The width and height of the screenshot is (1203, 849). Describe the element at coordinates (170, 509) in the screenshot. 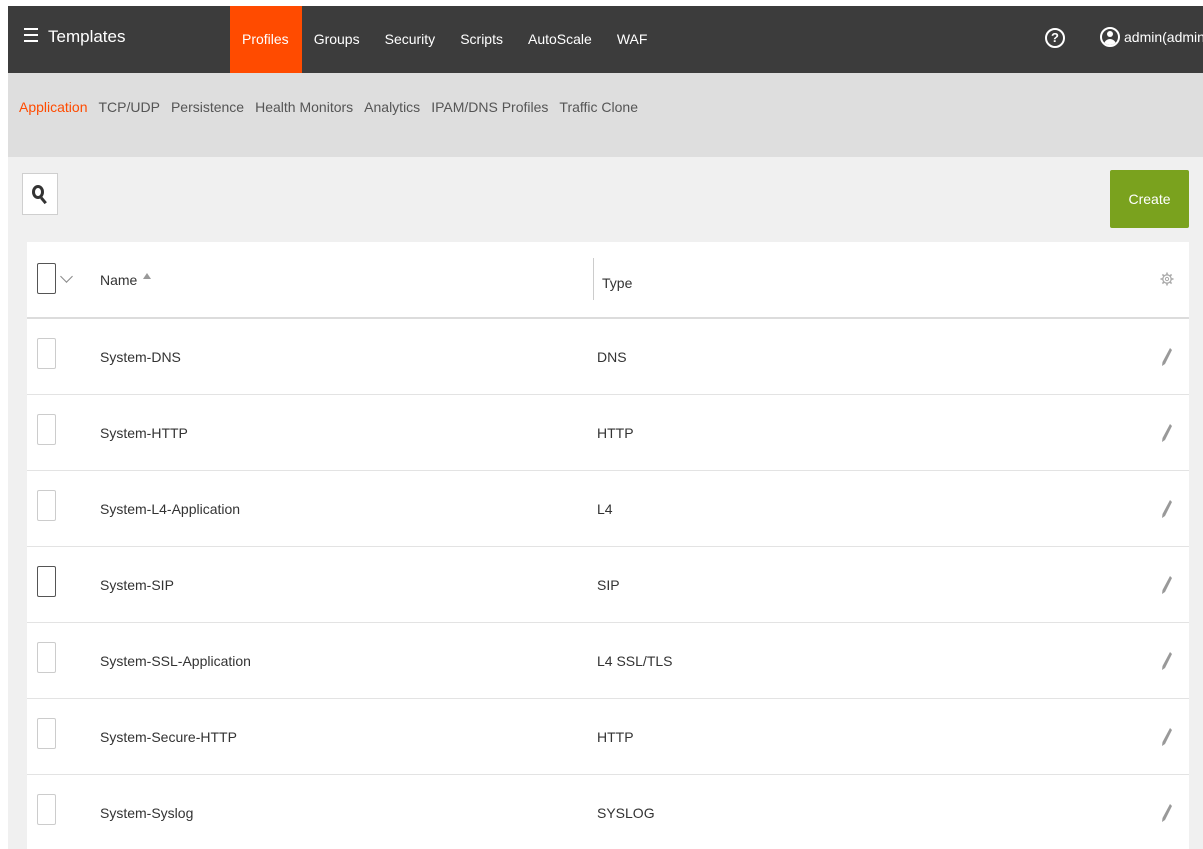

I see `profile-name: System-L4-Application` at that location.